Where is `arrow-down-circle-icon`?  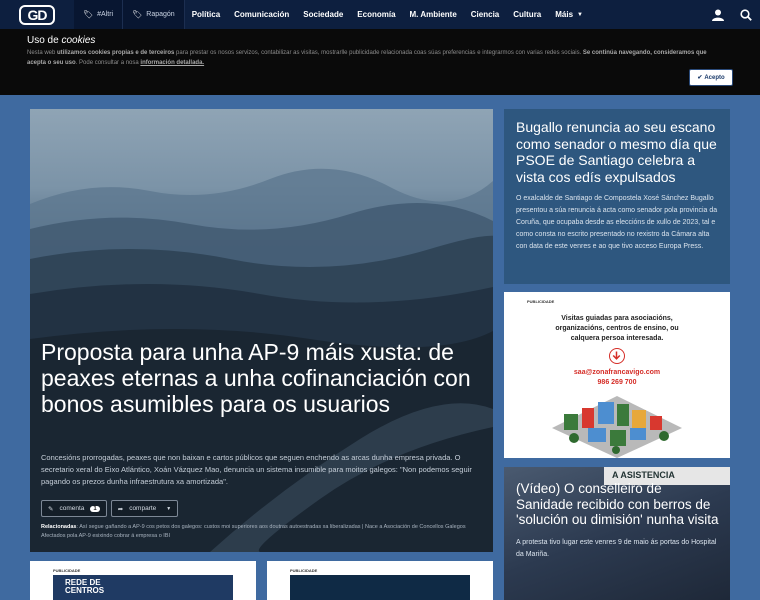 arrow-down-circle-icon is located at coordinates (617, 356).